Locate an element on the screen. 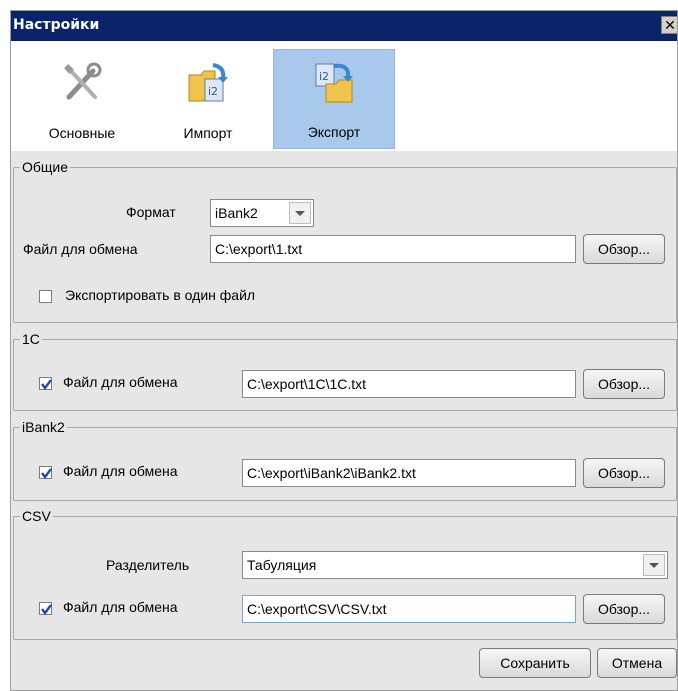  tab-import-label: Импорт is located at coordinates (208, 133).